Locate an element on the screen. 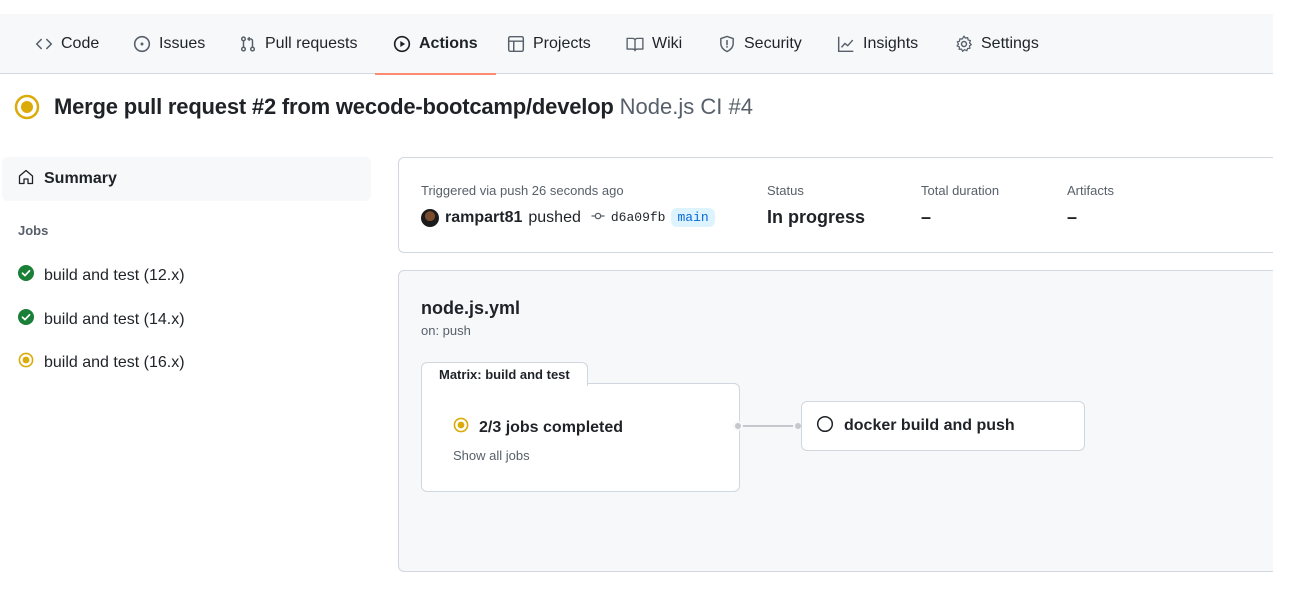 This screenshot has width=1296, height=590. shield-icon is located at coordinates (727, 44).